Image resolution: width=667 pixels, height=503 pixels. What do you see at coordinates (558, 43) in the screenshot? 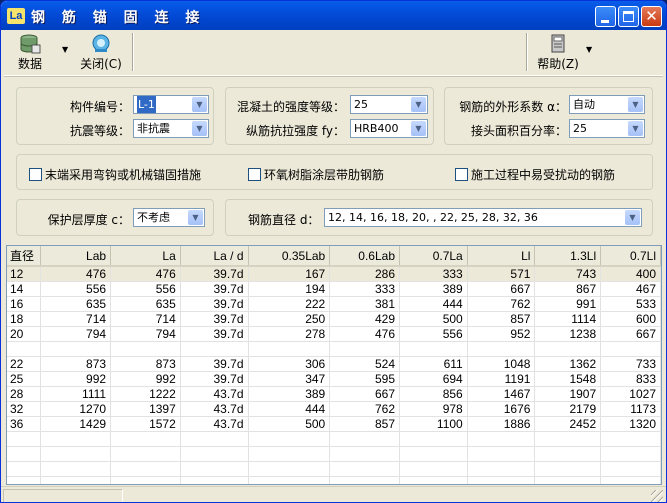
I see `help-book-icon` at bounding box center [558, 43].